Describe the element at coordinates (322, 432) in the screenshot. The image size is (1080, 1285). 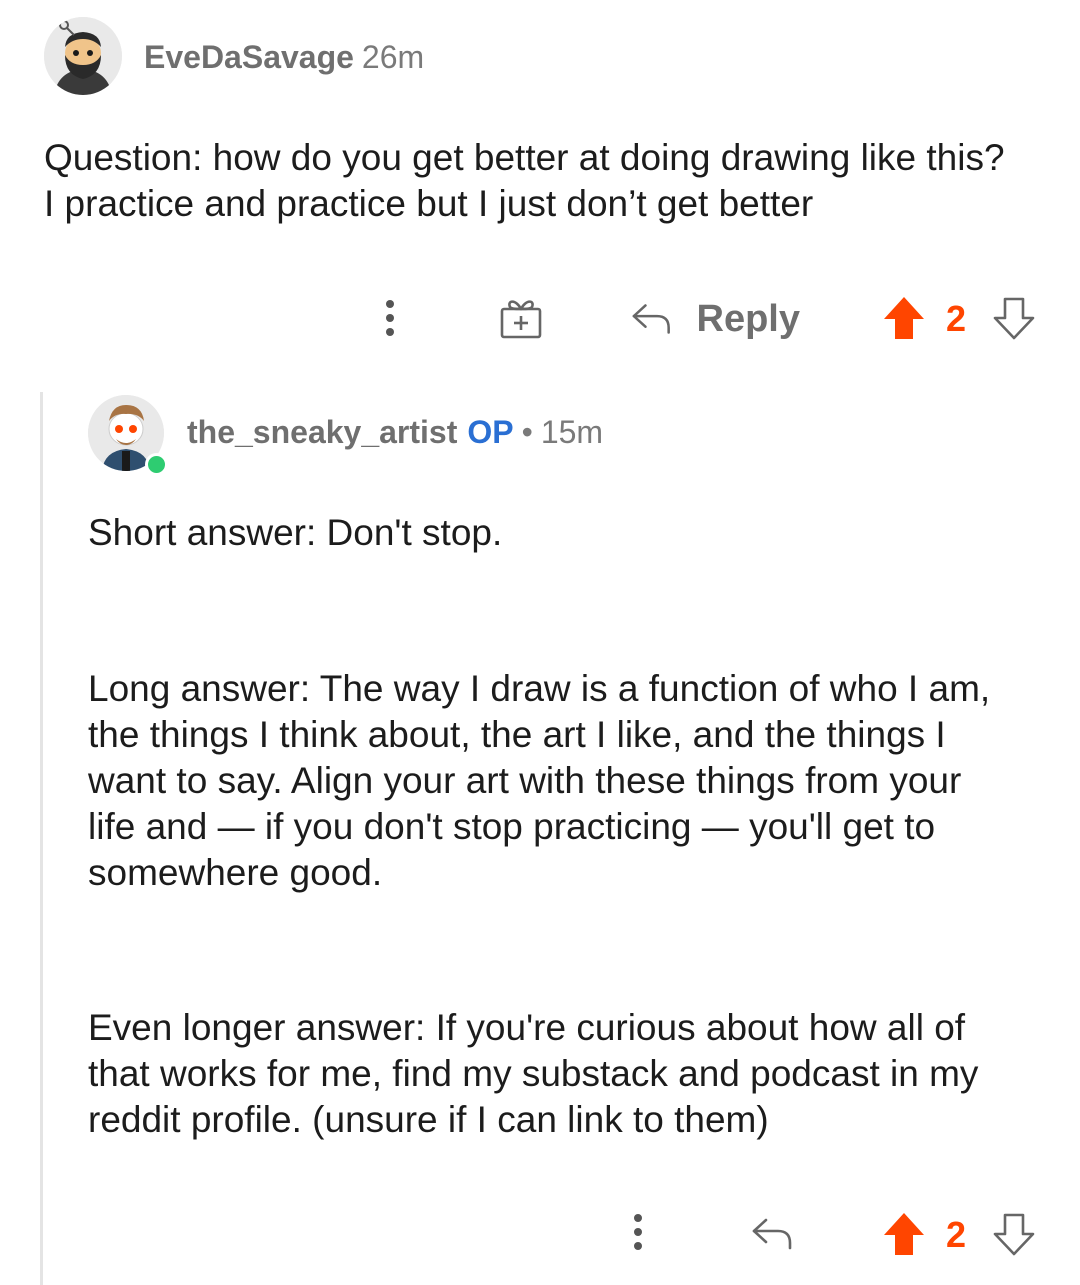
I see `username: the_sneaky_artist` at that location.